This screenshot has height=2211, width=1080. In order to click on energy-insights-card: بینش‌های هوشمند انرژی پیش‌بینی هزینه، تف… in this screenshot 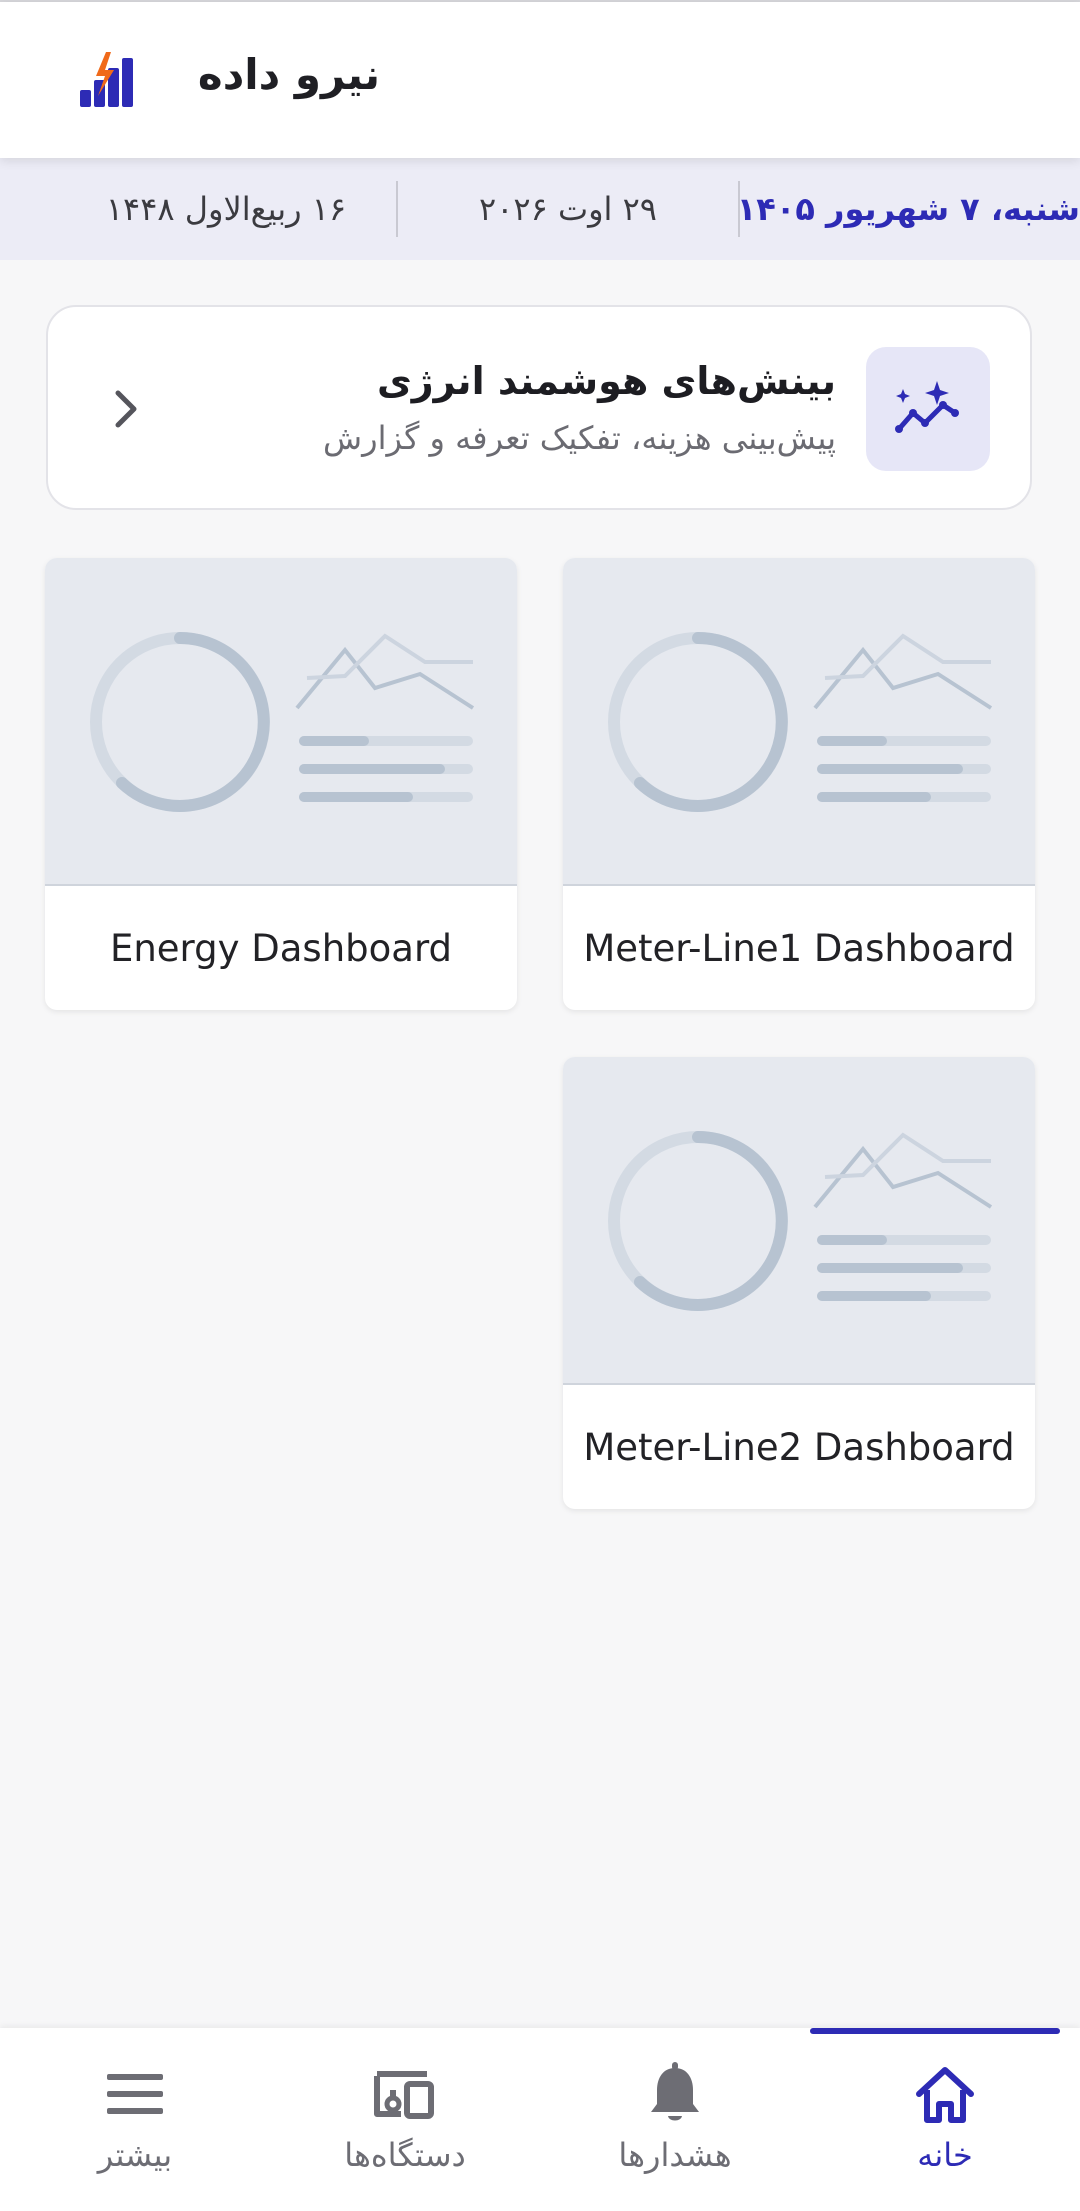, I will do `click(539, 407)`.